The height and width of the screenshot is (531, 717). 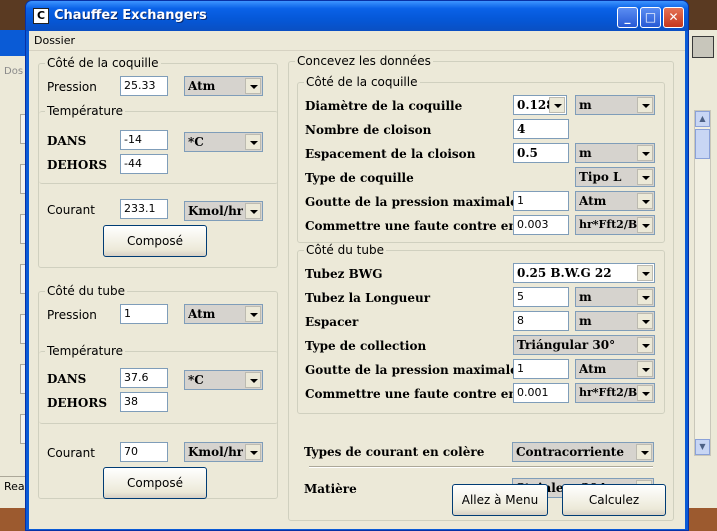 What do you see at coordinates (540, 105) in the screenshot?
I see `shell-diameter-select: 0.128` at bounding box center [540, 105].